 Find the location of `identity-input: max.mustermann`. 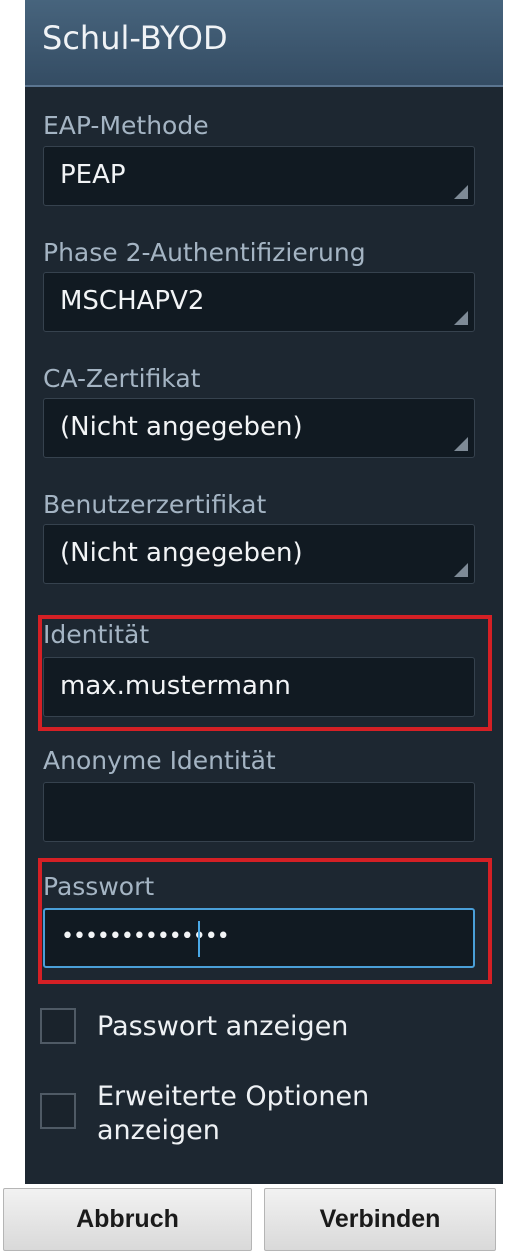

identity-input: max.mustermann is located at coordinates (259, 687).